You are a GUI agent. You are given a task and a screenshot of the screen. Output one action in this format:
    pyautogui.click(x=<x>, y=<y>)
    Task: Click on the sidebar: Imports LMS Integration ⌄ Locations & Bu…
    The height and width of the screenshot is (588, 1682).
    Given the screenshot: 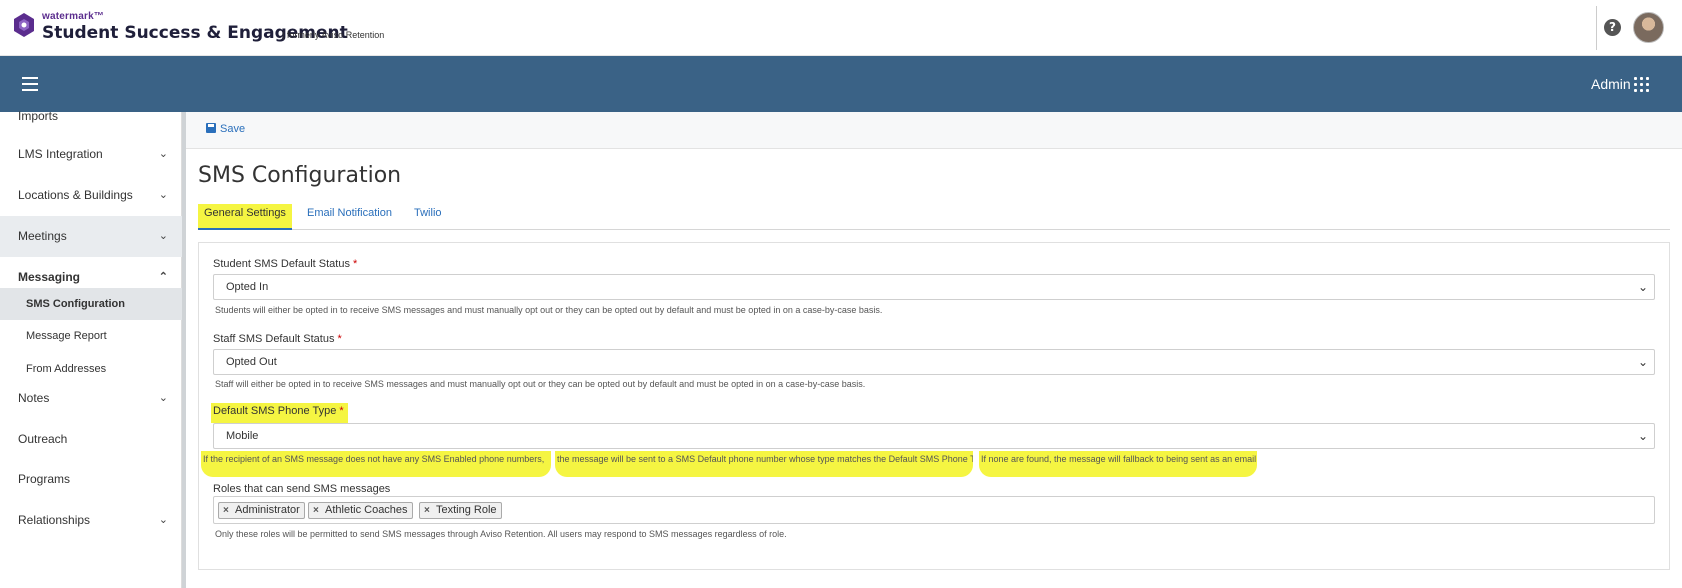 What is the action you would take?
    pyautogui.click(x=91, y=348)
    